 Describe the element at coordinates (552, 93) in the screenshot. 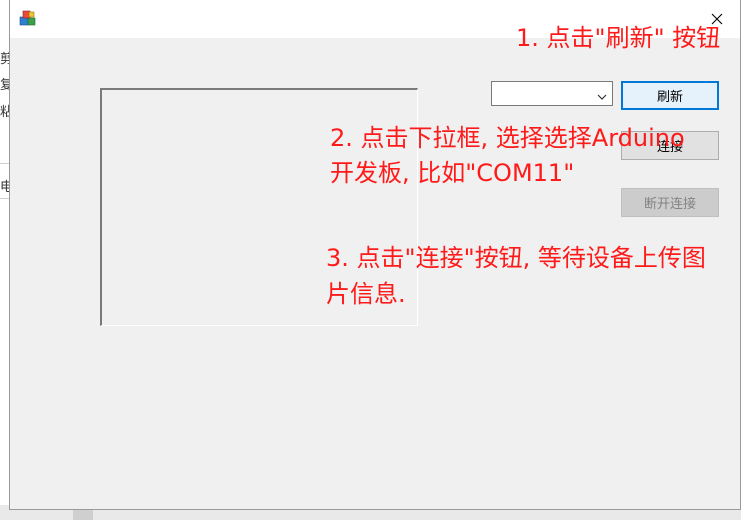

I see `port-select-dropdown` at that location.